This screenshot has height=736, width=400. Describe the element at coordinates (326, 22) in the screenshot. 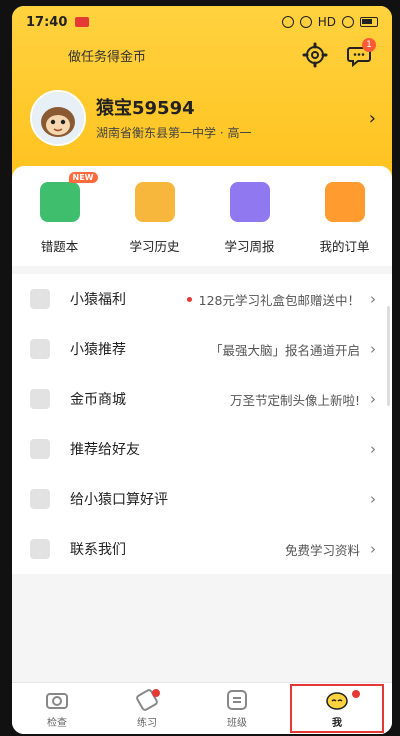

I see `network-type: HD` at that location.